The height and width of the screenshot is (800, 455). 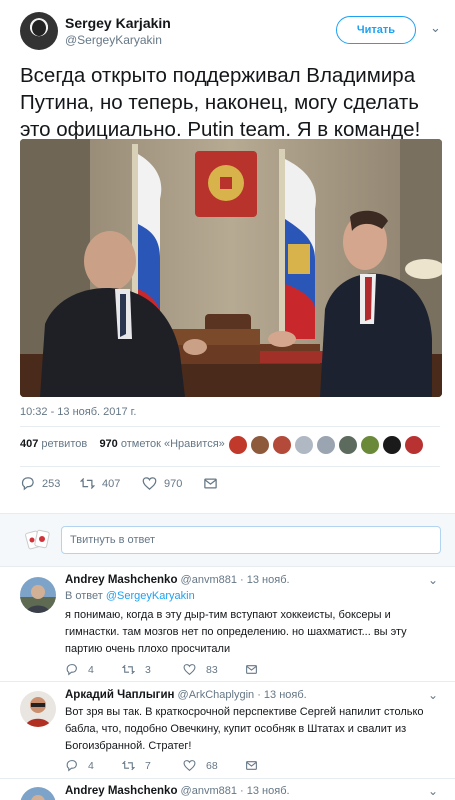 What do you see at coordinates (230, 486) in the screenshot?
I see `tweet-actions: 253 407 970` at bounding box center [230, 486].